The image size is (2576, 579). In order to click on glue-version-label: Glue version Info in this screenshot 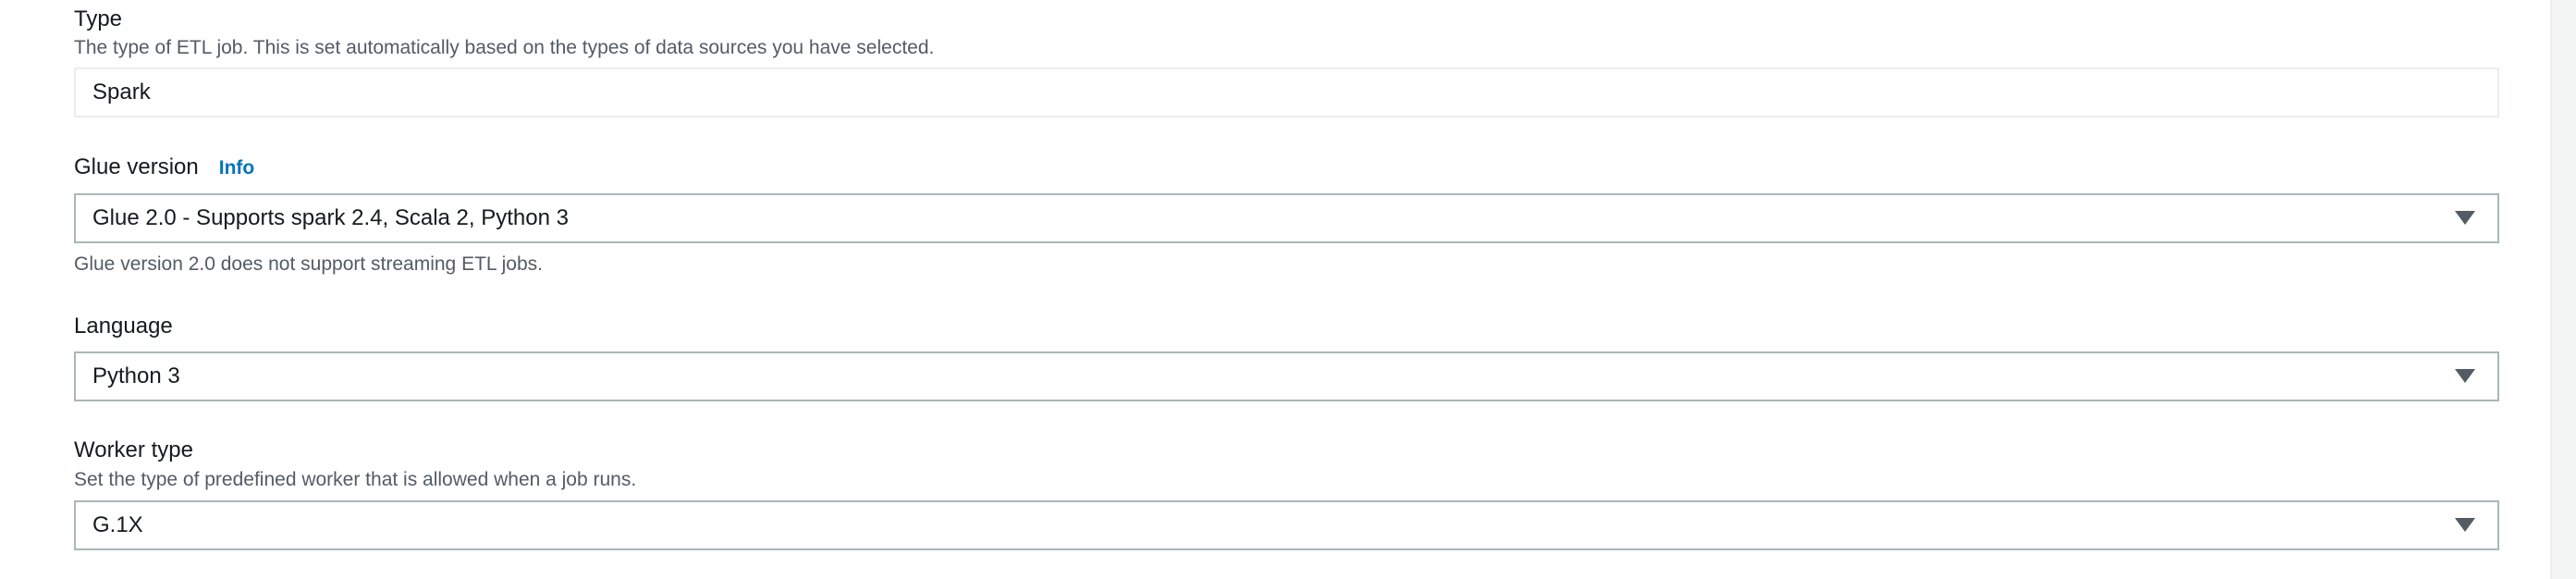, I will do `click(164, 168)`.